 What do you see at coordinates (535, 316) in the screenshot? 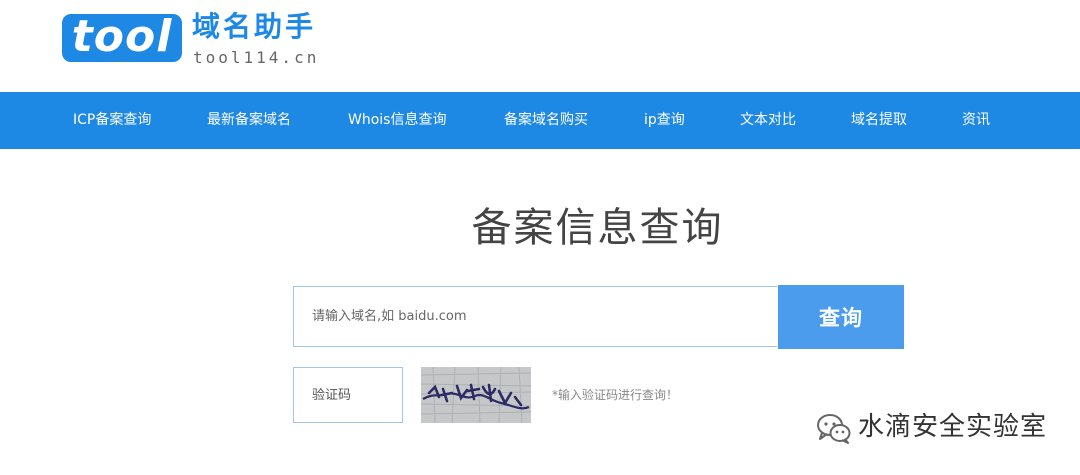
I see `domain-search-input` at bounding box center [535, 316].